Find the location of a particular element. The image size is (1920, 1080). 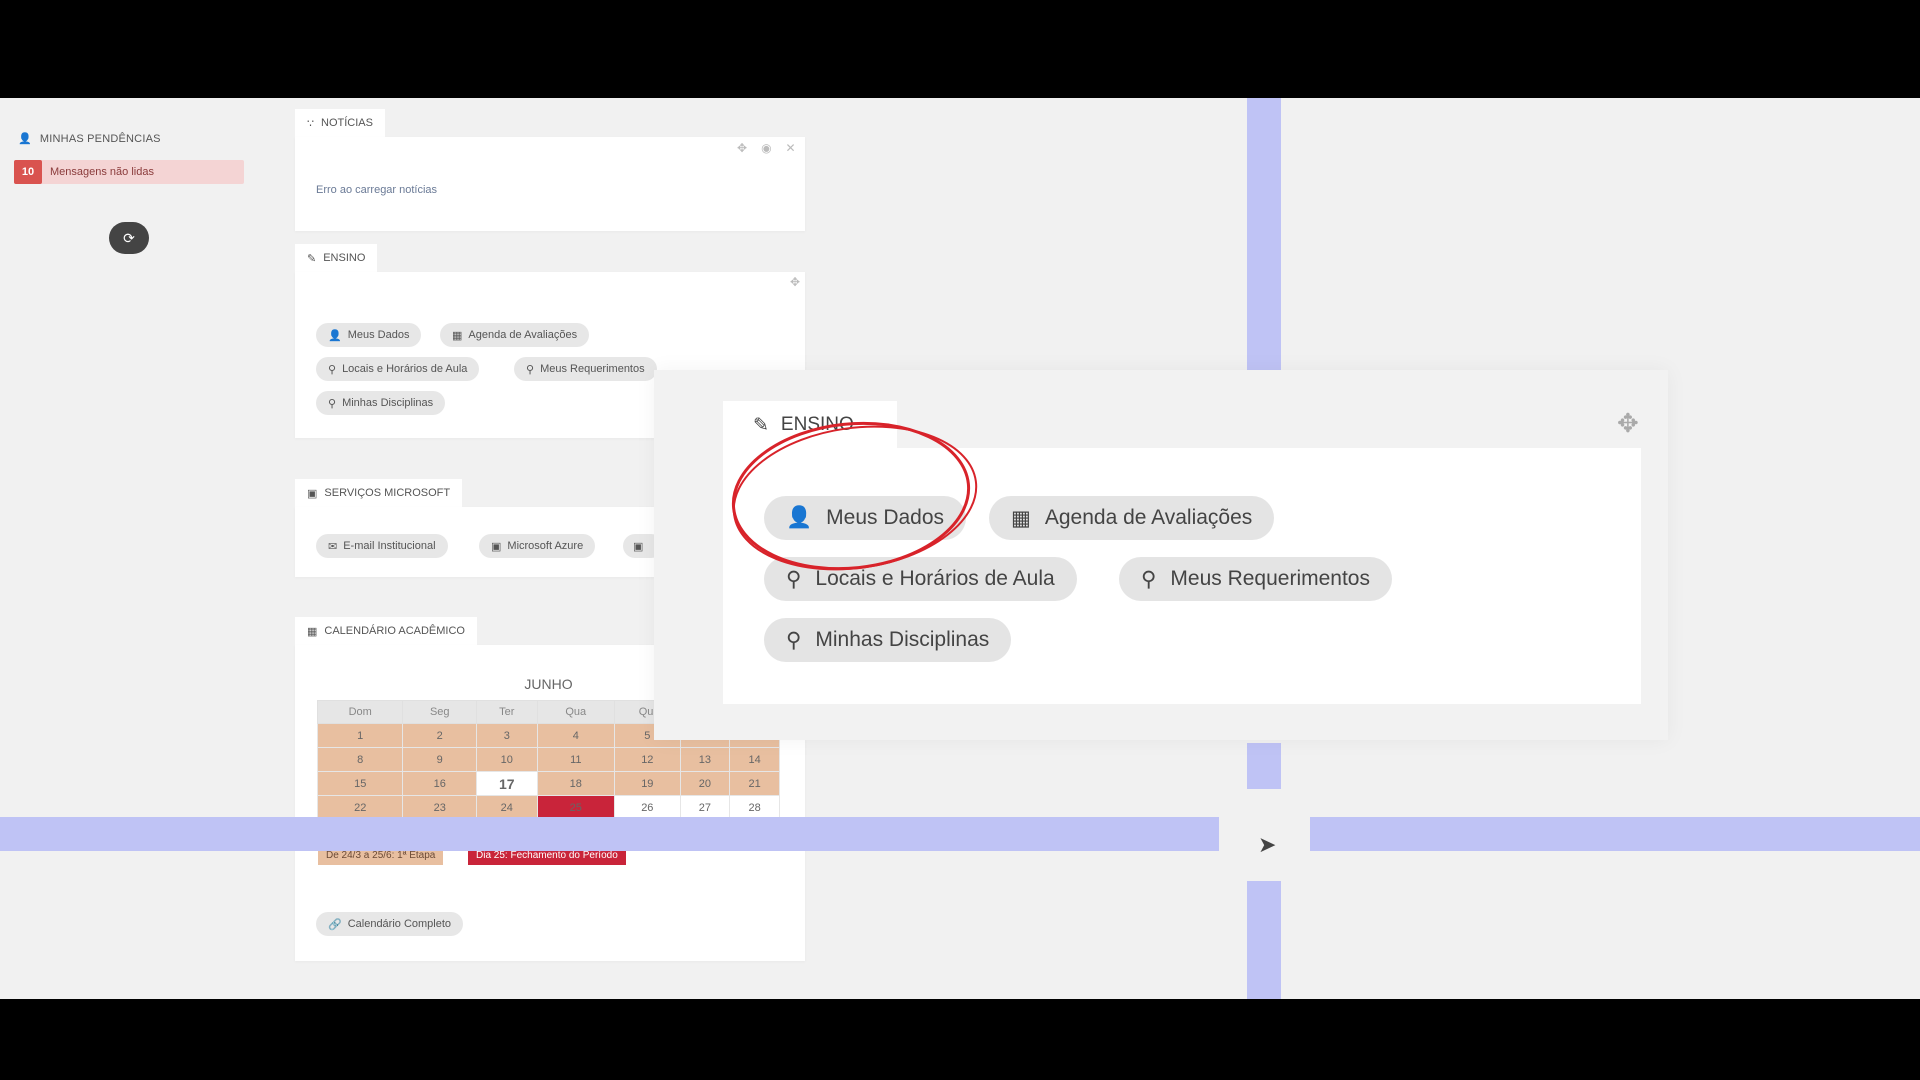

annotation-circle is located at coordinates (854, 496).